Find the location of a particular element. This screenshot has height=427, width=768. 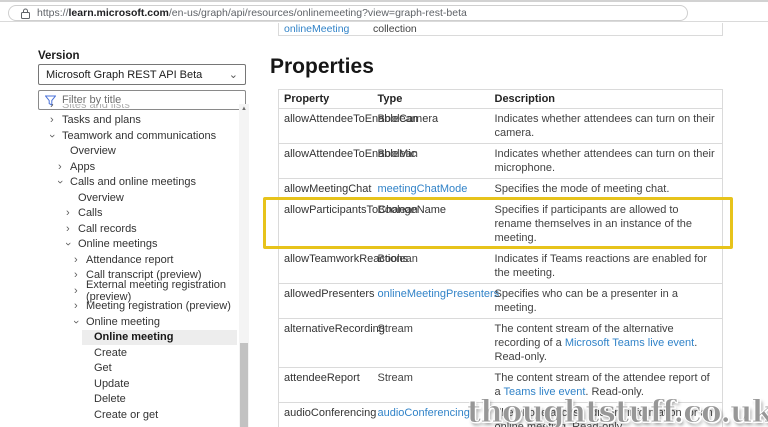

sidebar-item-calls-and-online-meetings: › Calls and online meetings is located at coordinates (133, 183).